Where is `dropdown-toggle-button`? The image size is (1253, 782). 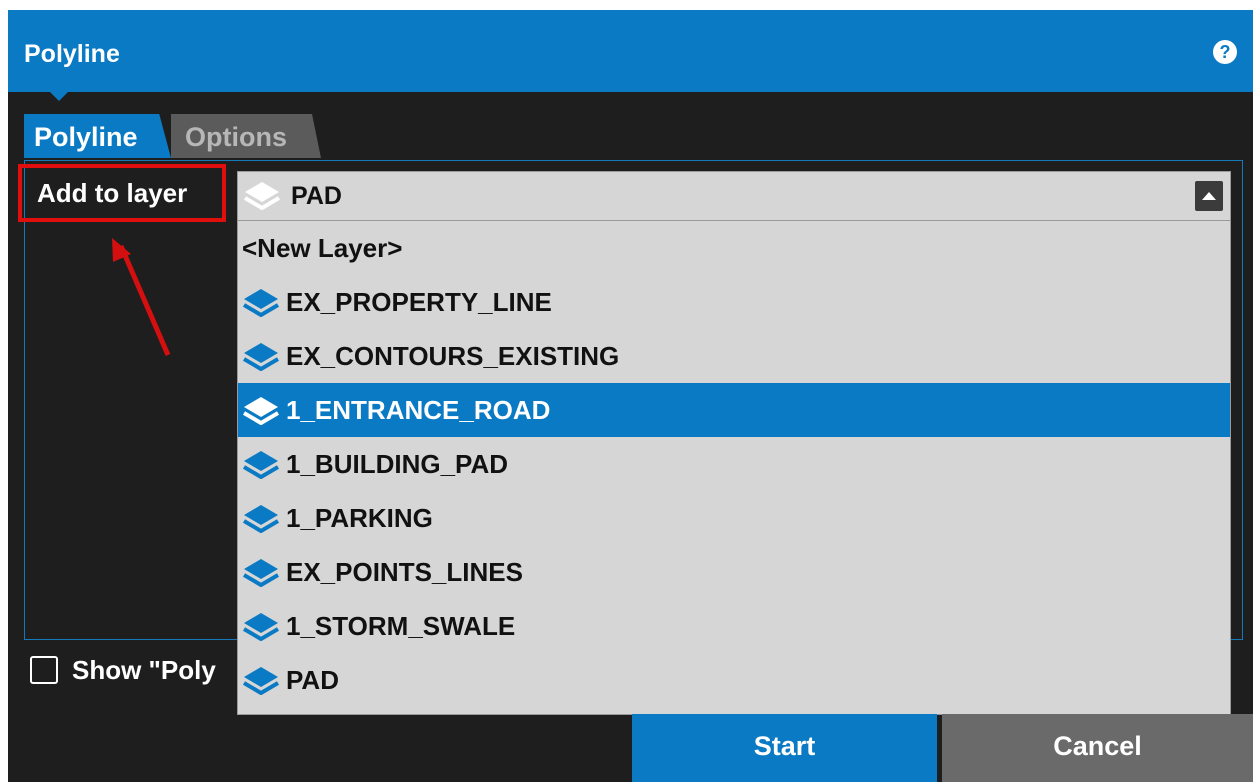
dropdown-toggle-button is located at coordinates (1209, 196).